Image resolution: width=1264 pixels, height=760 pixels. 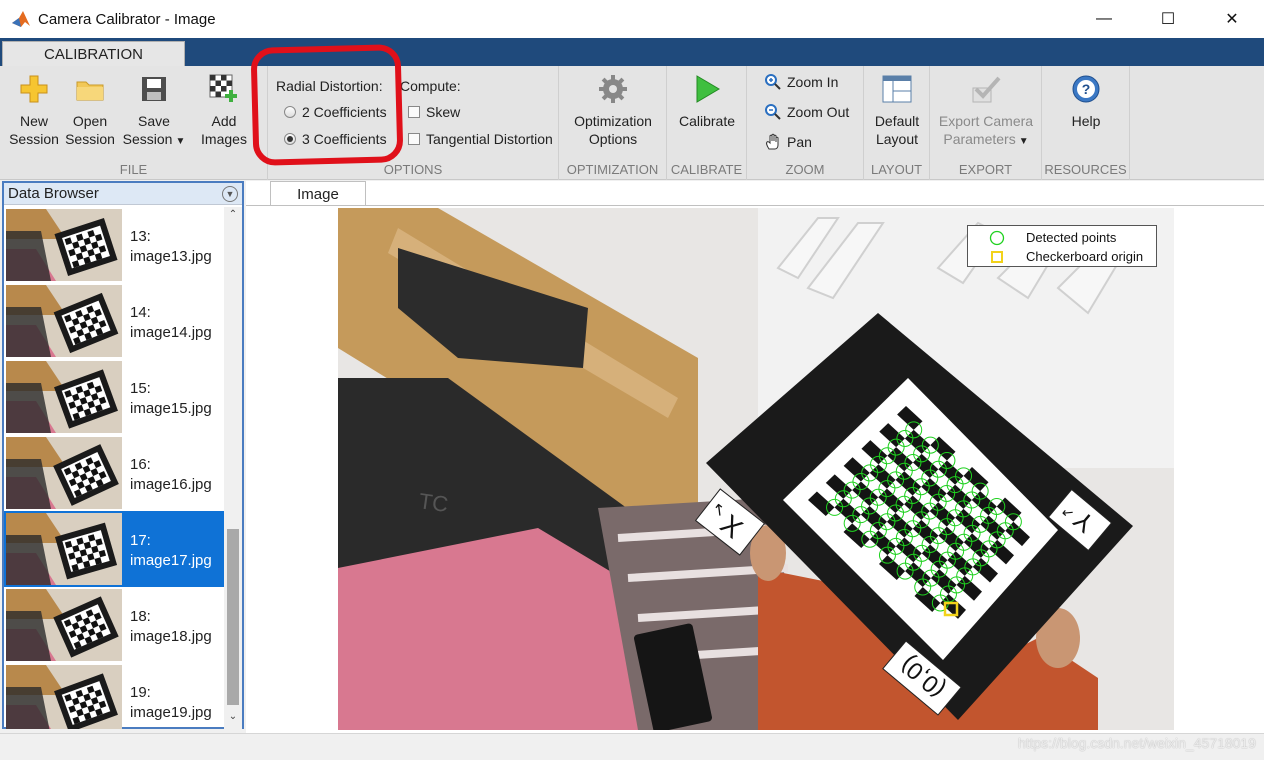 I want to click on checkmark-icon, so click(x=986, y=89).